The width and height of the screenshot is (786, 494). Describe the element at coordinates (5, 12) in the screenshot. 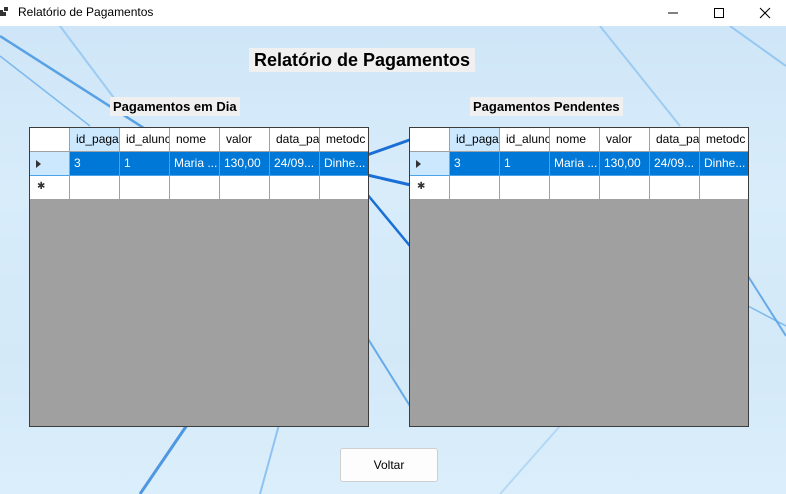

I see `app-icon` at that location.